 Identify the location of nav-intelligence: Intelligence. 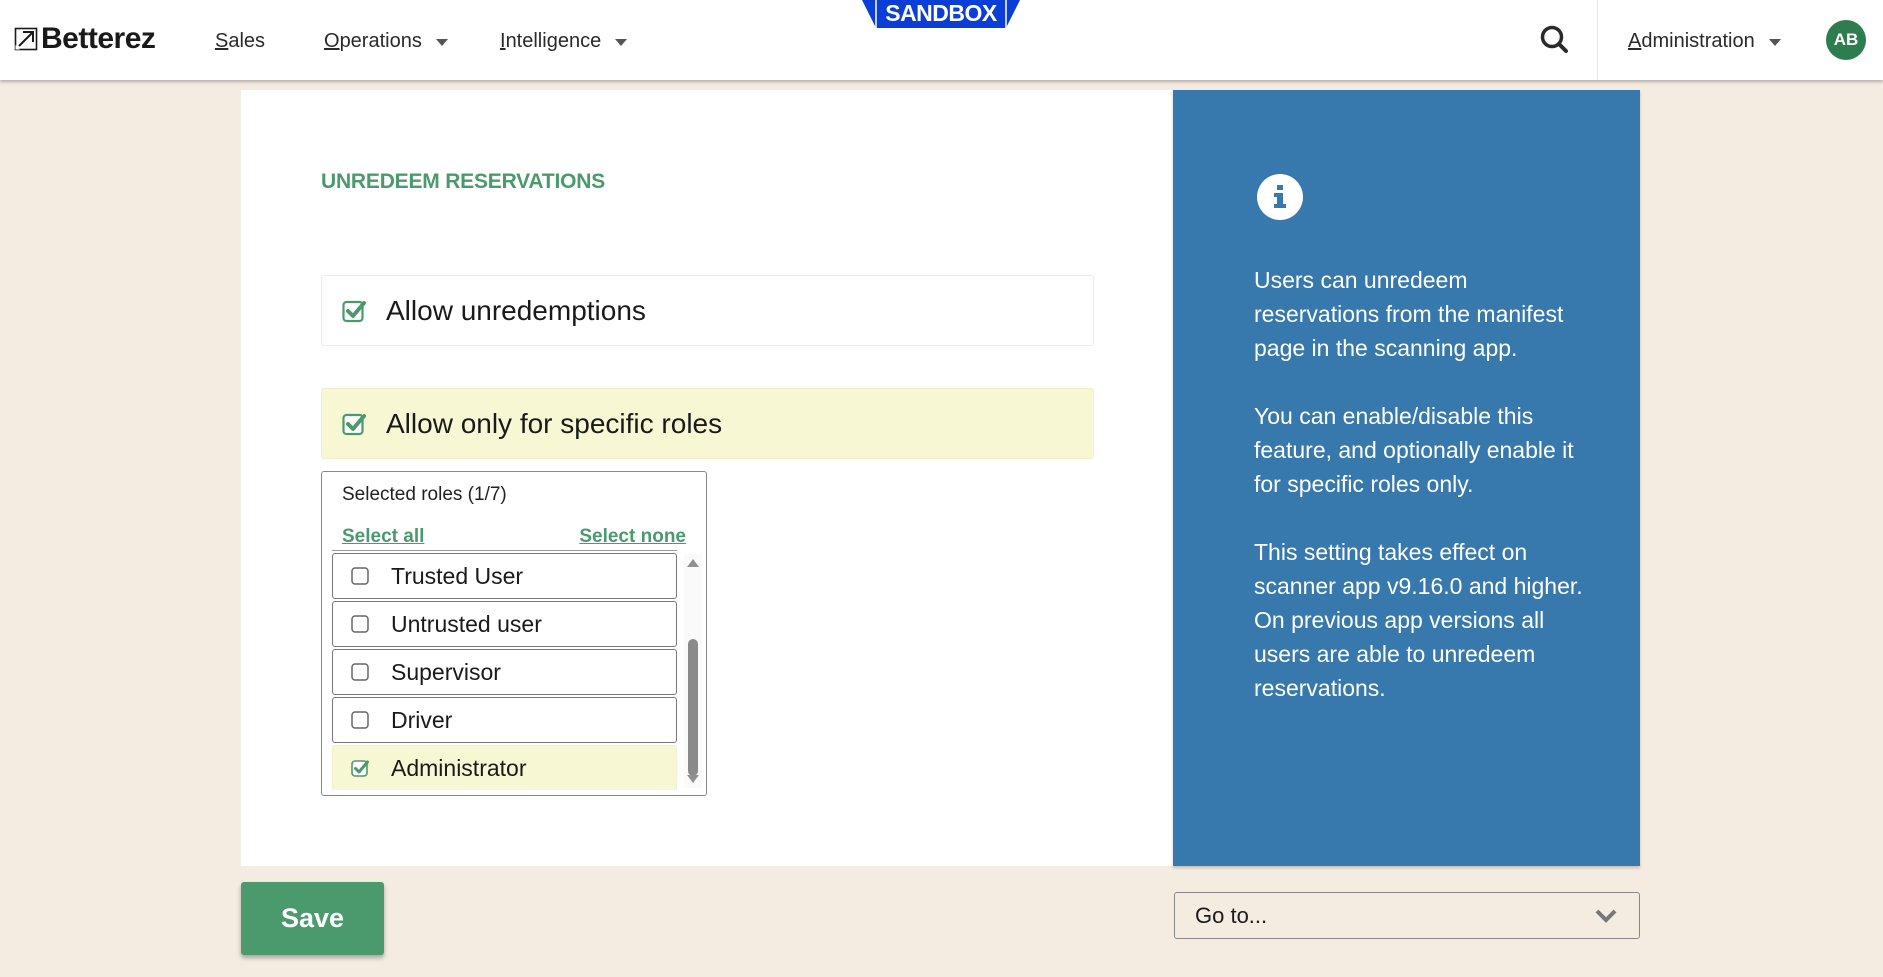
(564, 41).